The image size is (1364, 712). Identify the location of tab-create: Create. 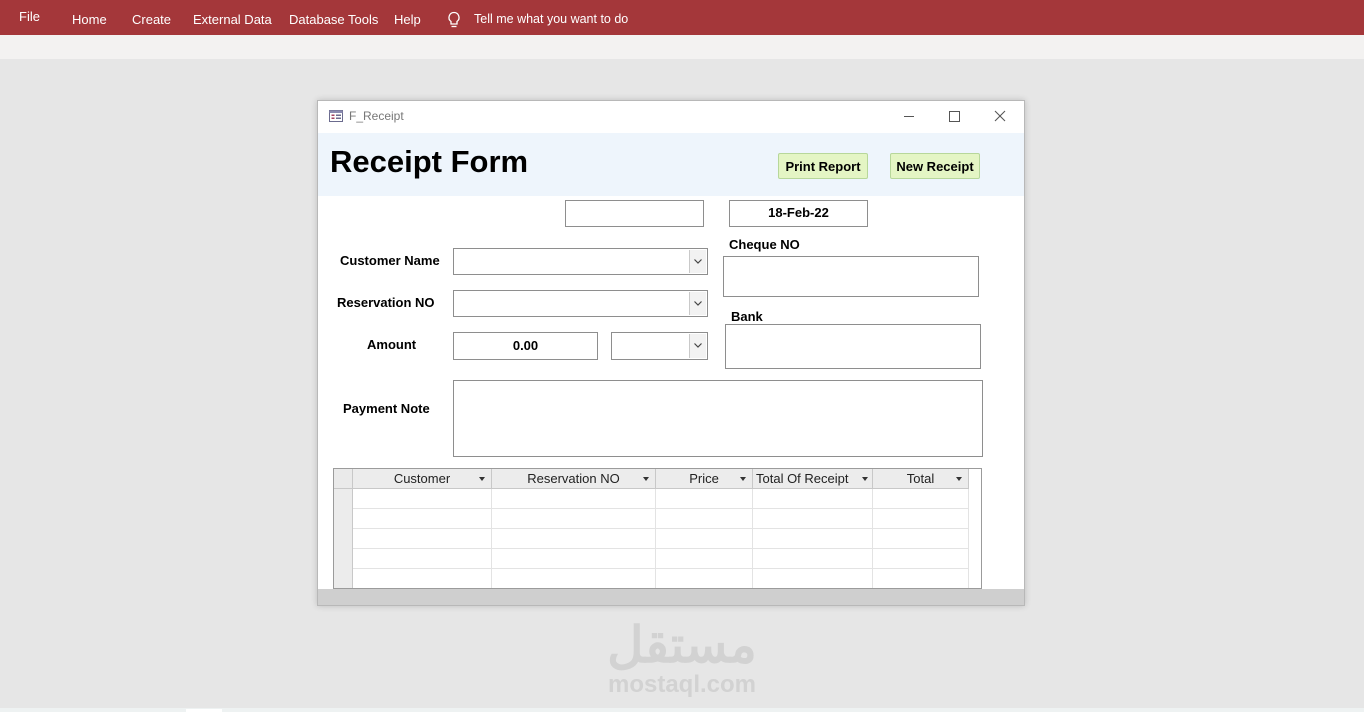
(151, 17).